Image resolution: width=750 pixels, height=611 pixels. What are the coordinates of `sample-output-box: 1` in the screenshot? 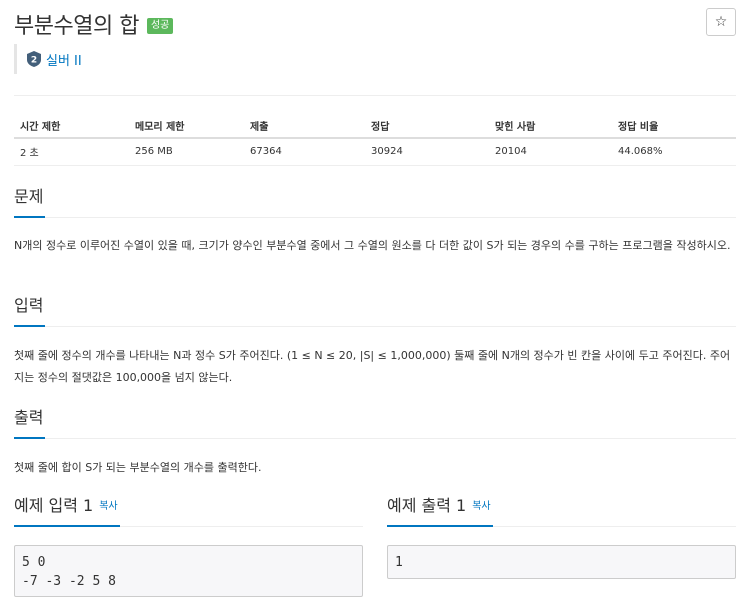 It's located at (561, 562).